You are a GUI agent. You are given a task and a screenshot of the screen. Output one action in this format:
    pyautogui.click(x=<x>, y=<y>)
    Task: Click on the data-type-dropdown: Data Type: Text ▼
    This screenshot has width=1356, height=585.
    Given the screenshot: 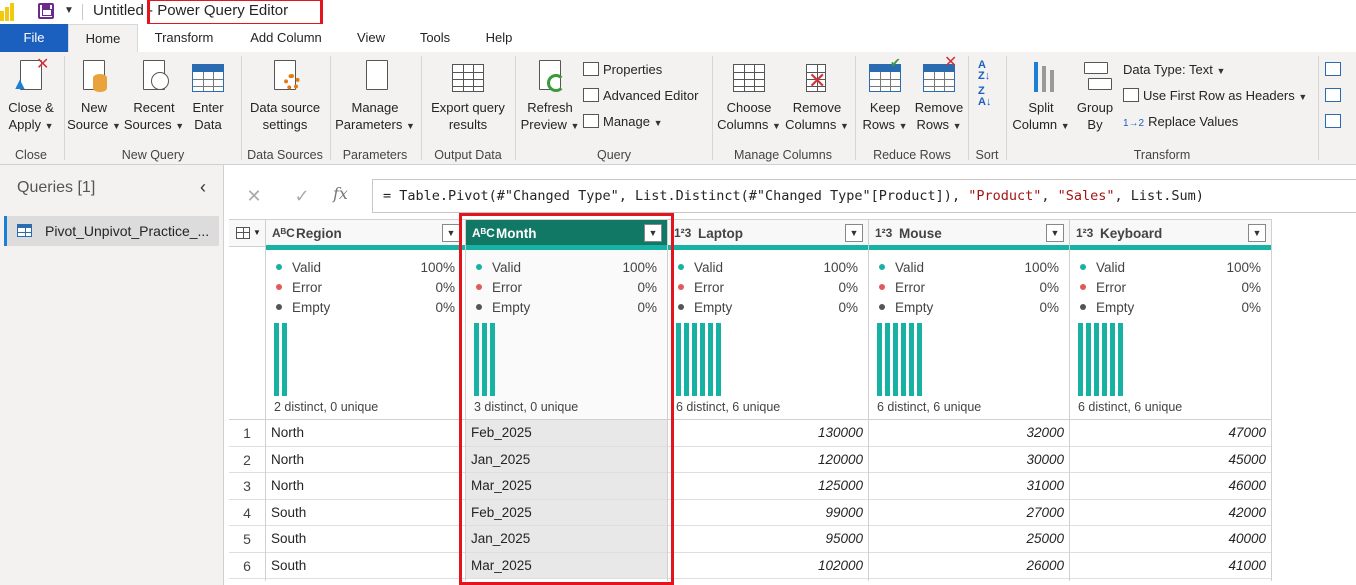 What is the action you would take?
    pyautogui.click(x=1174, y=70)
    